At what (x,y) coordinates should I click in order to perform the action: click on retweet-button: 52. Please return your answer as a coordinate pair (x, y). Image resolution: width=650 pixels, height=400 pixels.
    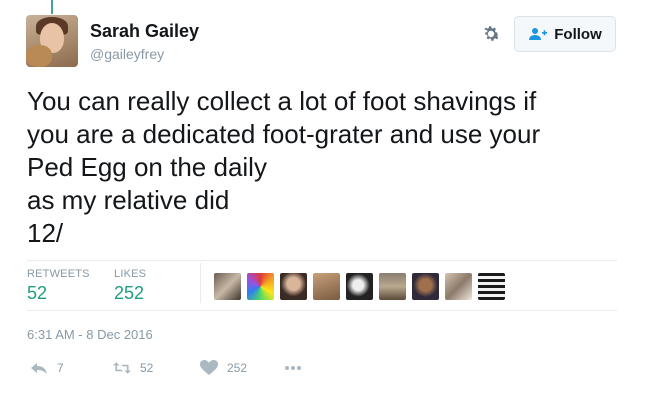
    Looking at the image, I should click on (133, 368).